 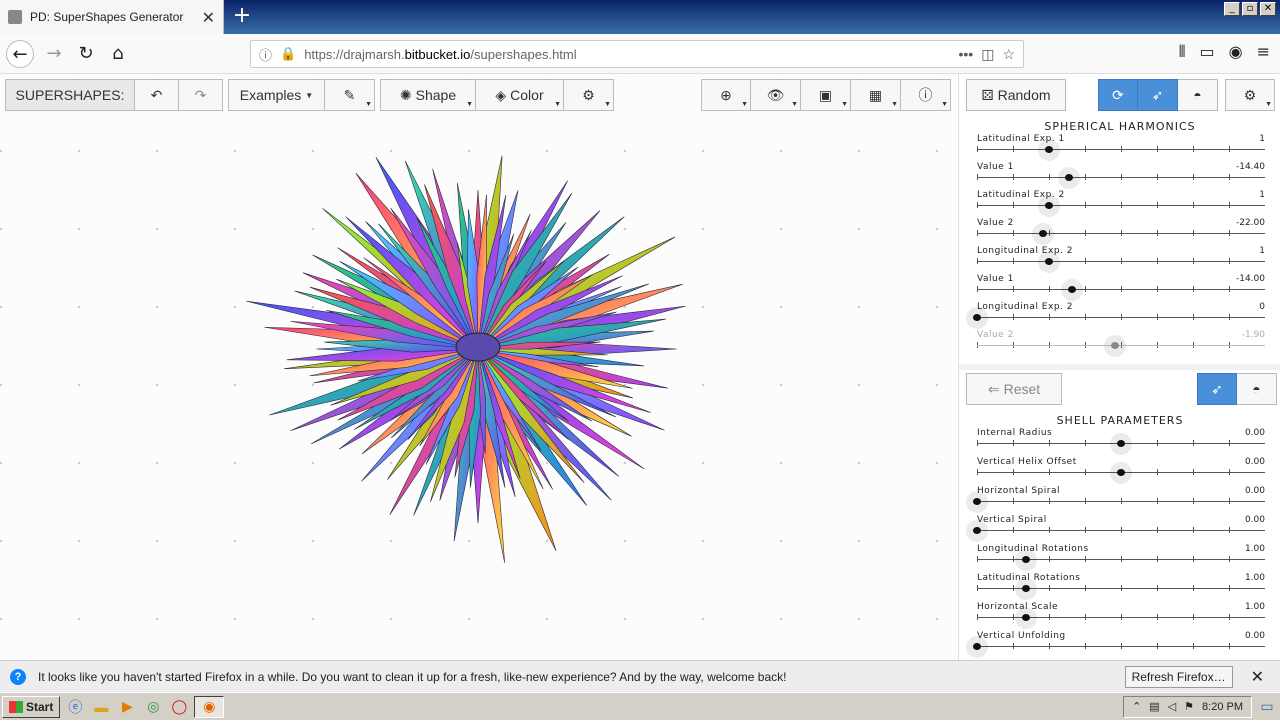 I want to click on maximize-button: ▫, so click(x=1250, y=9).